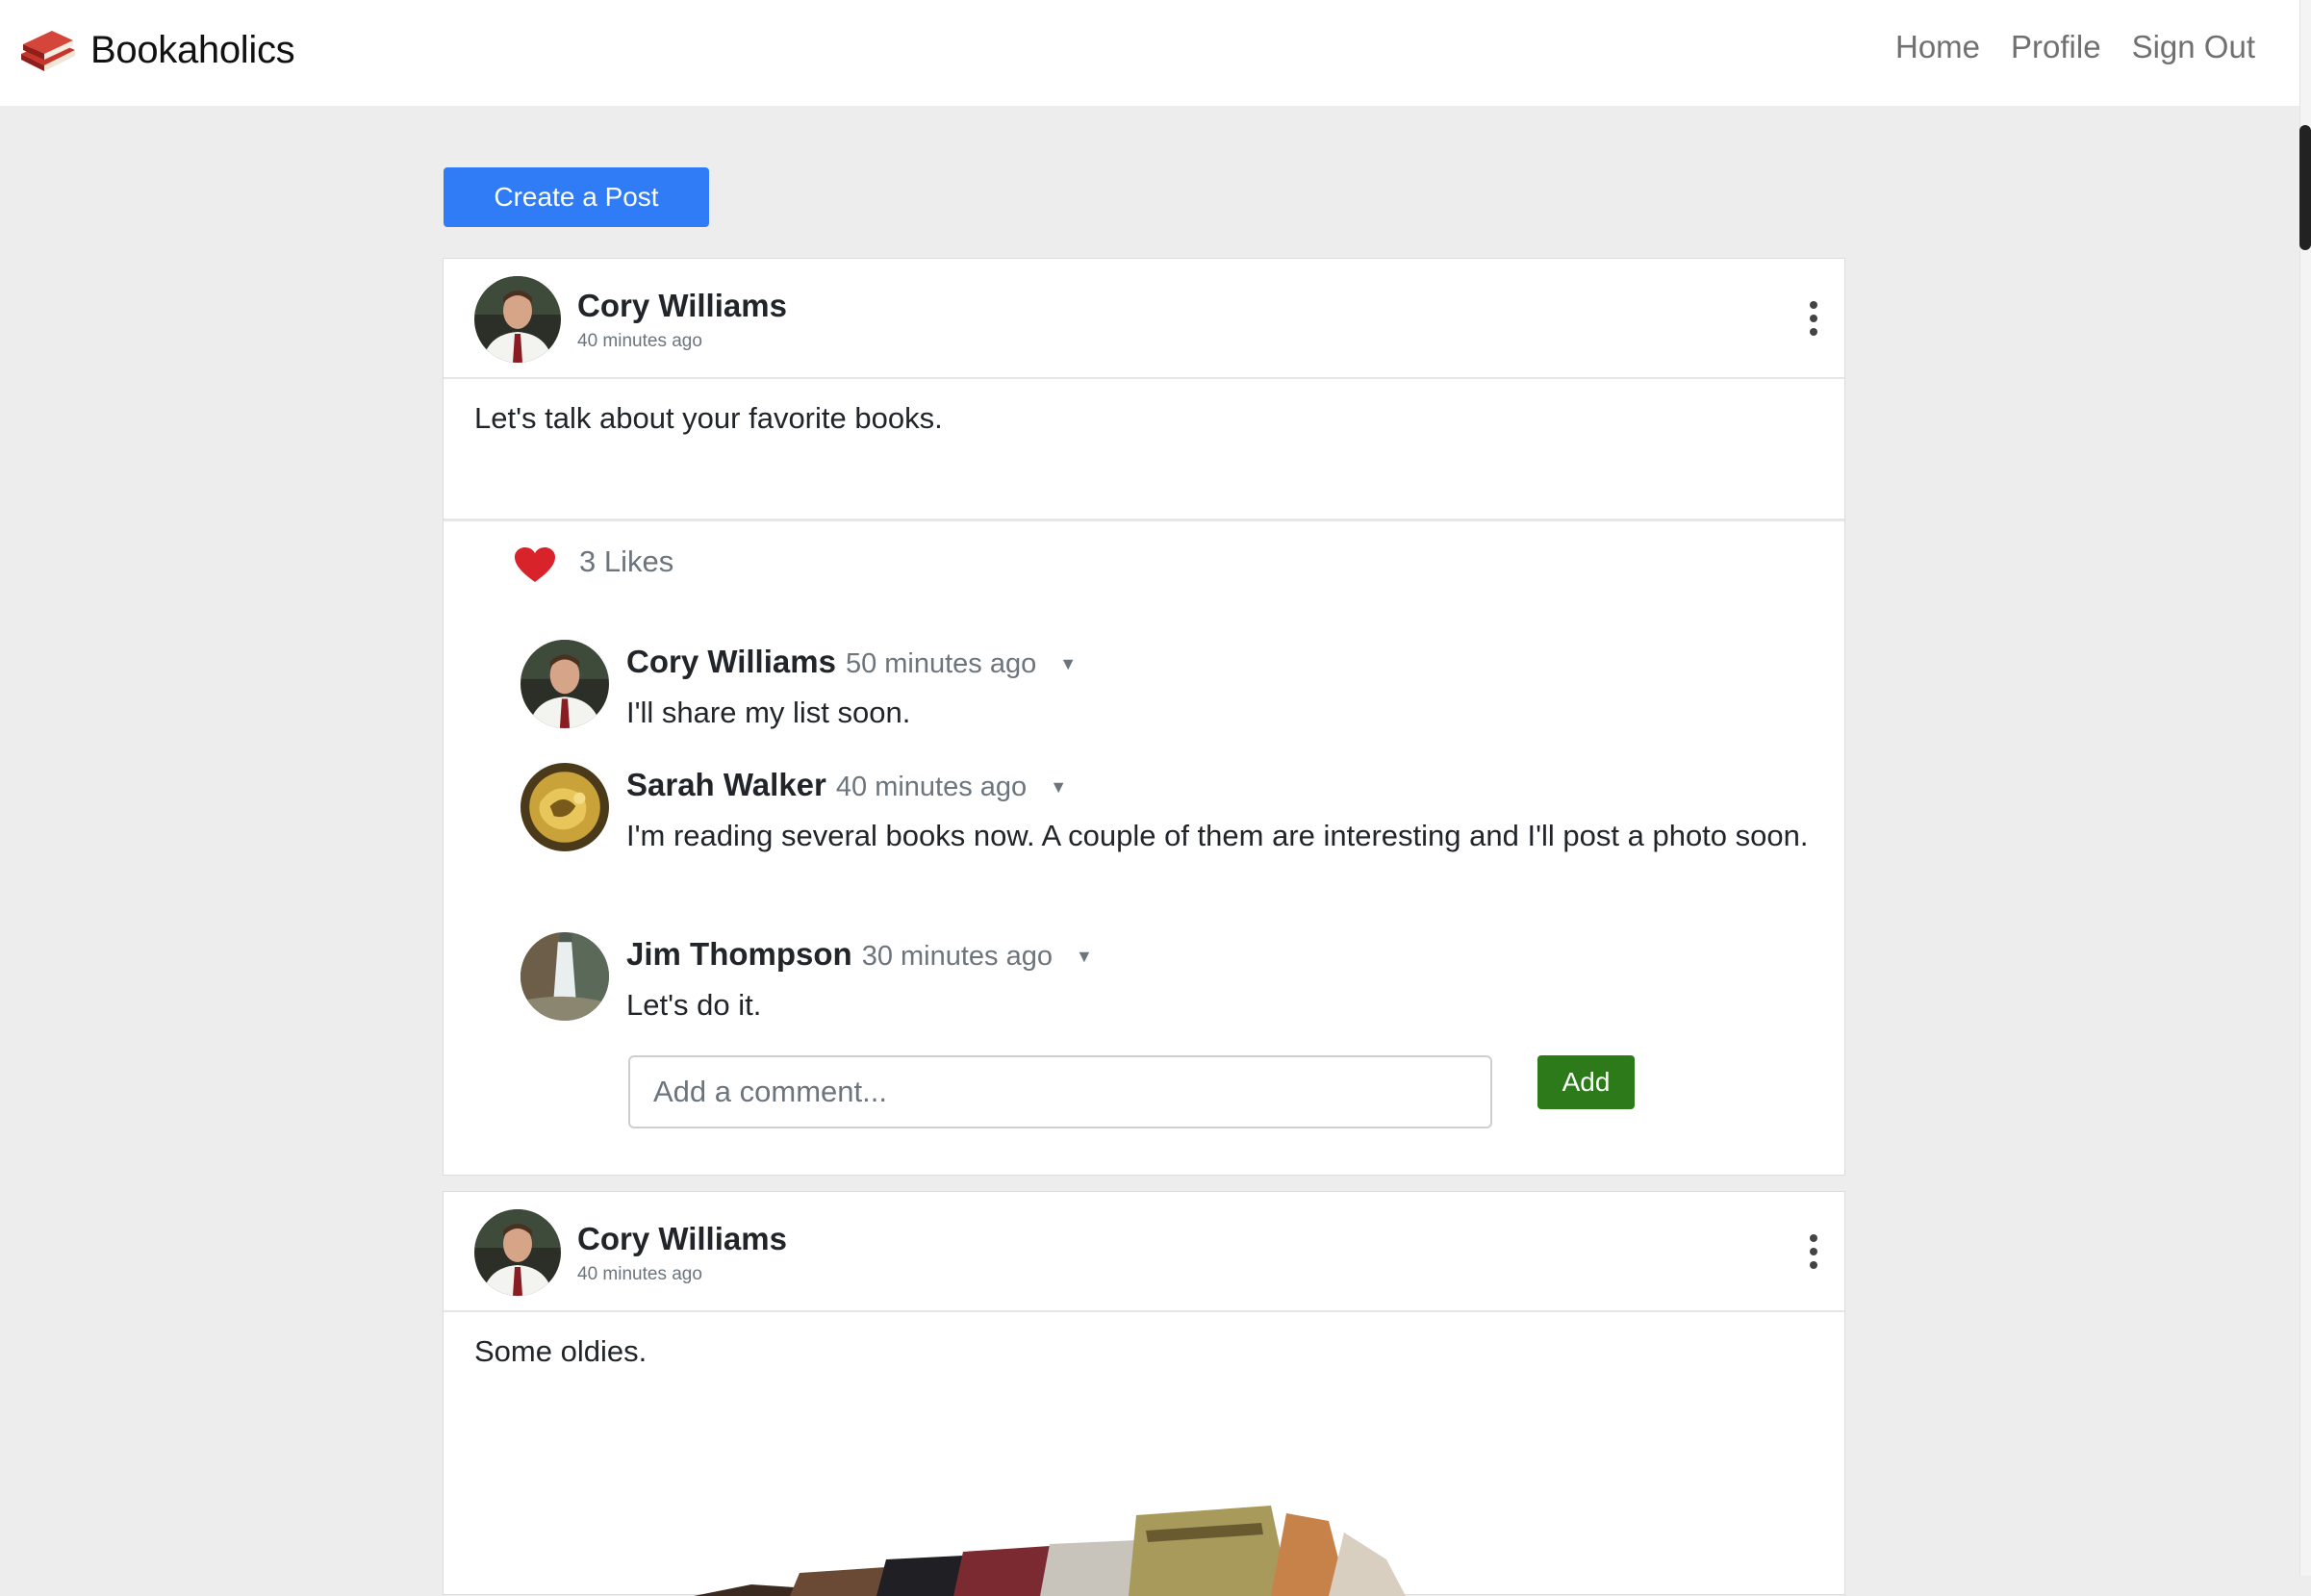  What do you see at coordinates (1937, 47) in the screenshot?
I see `nav-home-link: Home` at bounding box center [1937, 47].